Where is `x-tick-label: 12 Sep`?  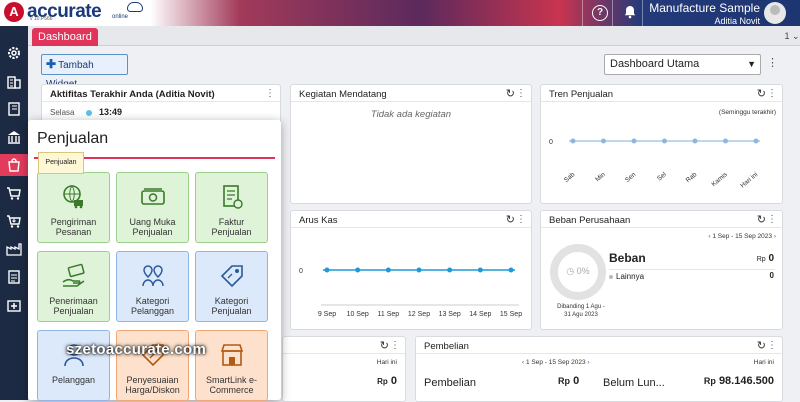
x-tick-label: 12 Sep is located at coordinates (419, 314).